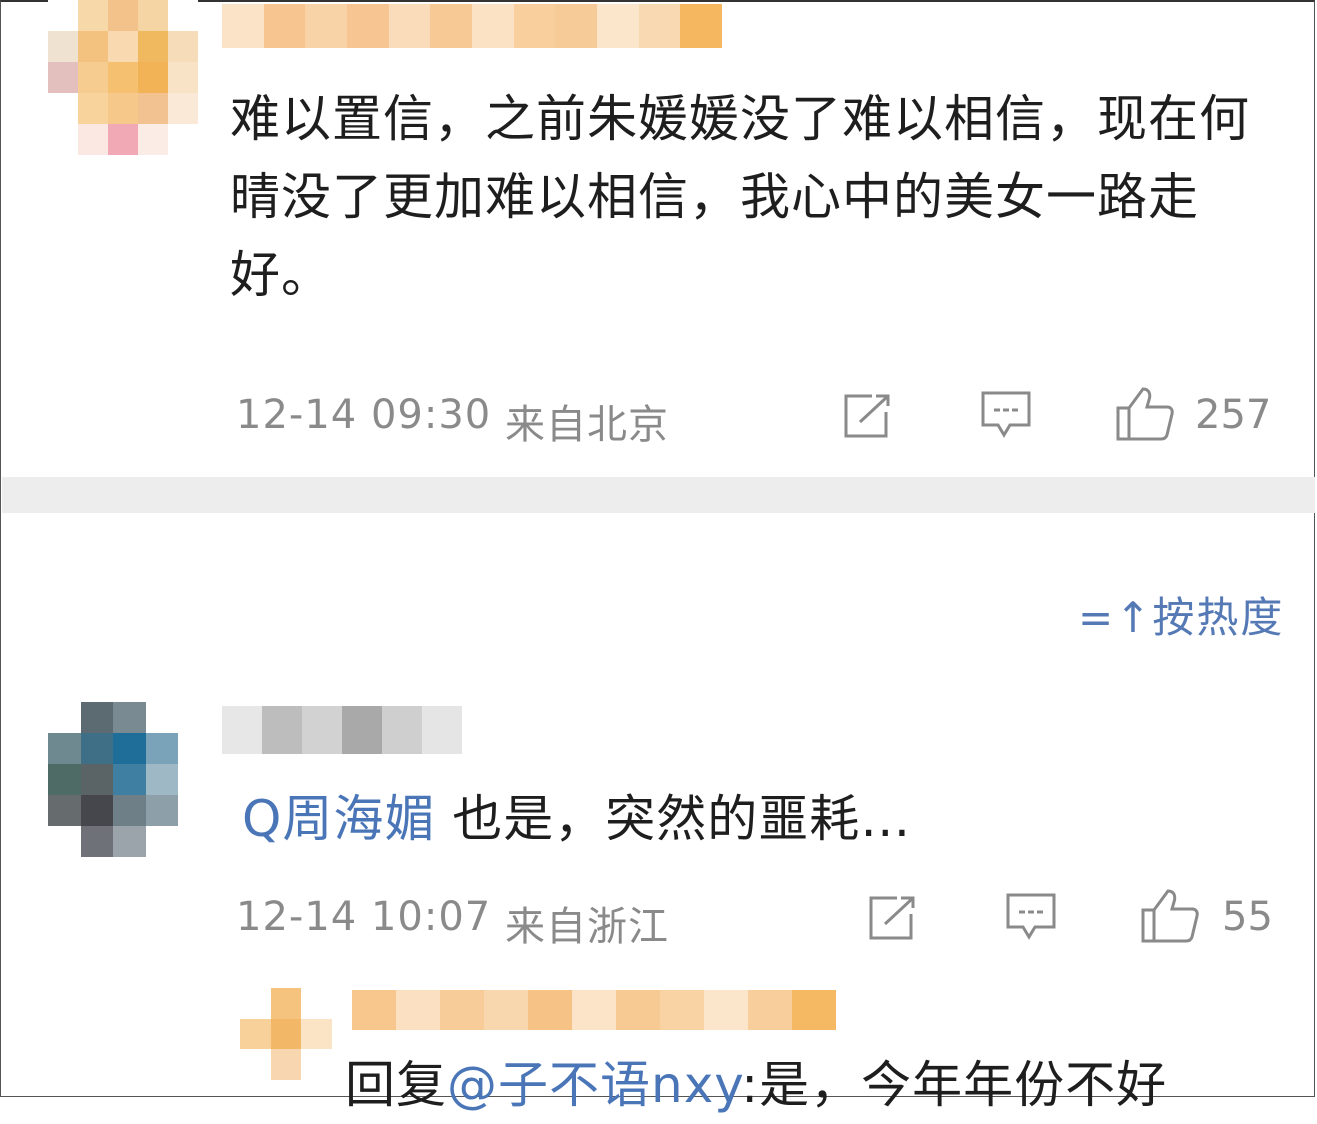 Image resolution: width=1317 pixels, height=1124 pixels. I want to click on comment-location: 来自北京, so click(587, 425).